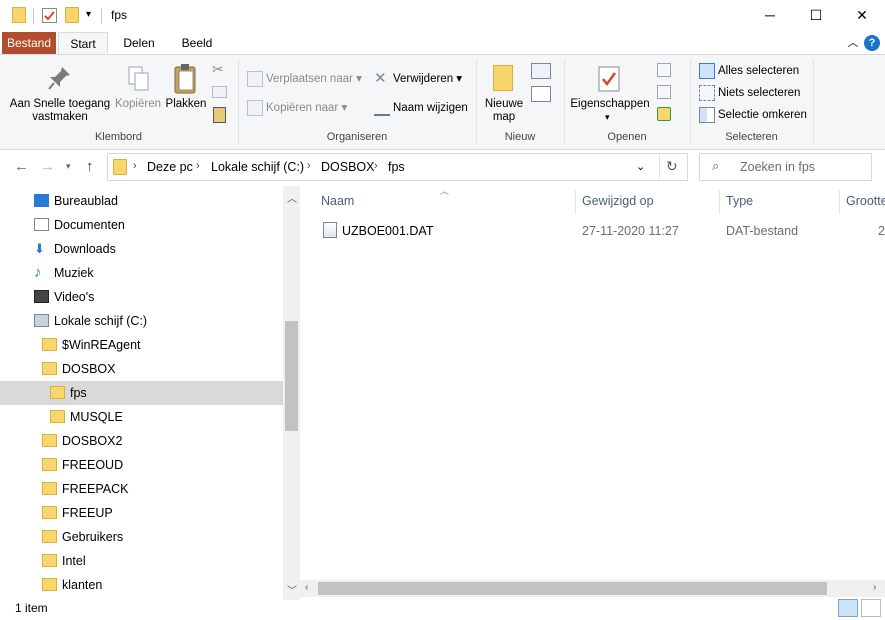  I want to click on invert-selection-button: Selectie omkeren, so click(753, 115).